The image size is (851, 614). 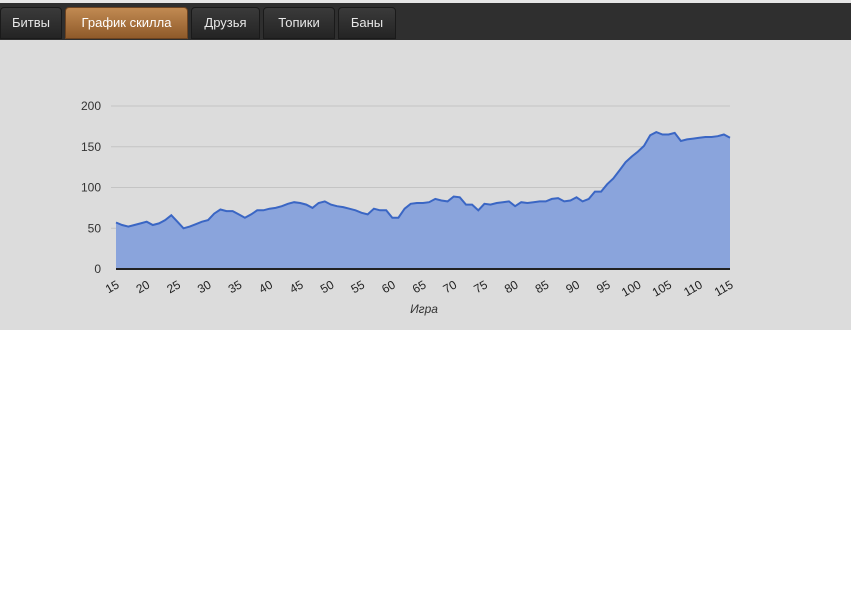 I want to click on tab-bar: Битвы График скилла Друзья Топики Баны, so click(x=425, y=20).